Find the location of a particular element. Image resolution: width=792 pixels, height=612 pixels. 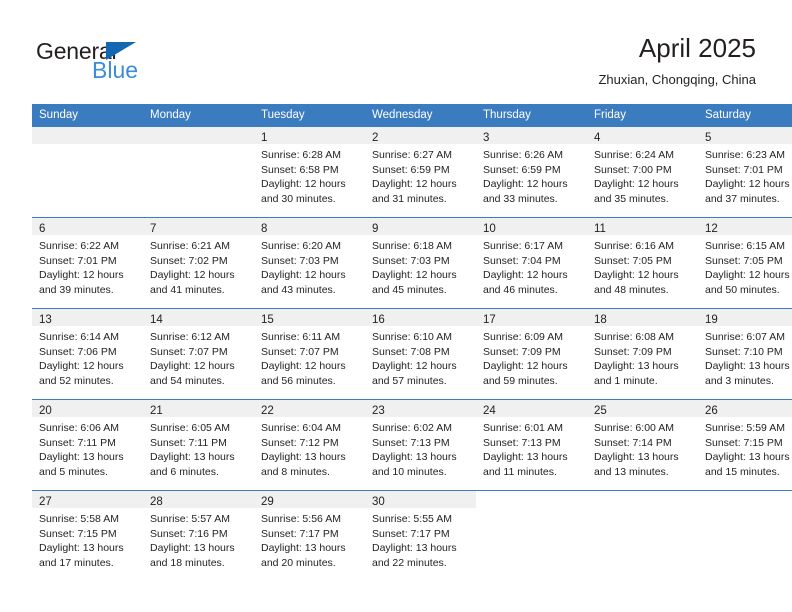

day-number: 6 is located at coordinates (42, 229).